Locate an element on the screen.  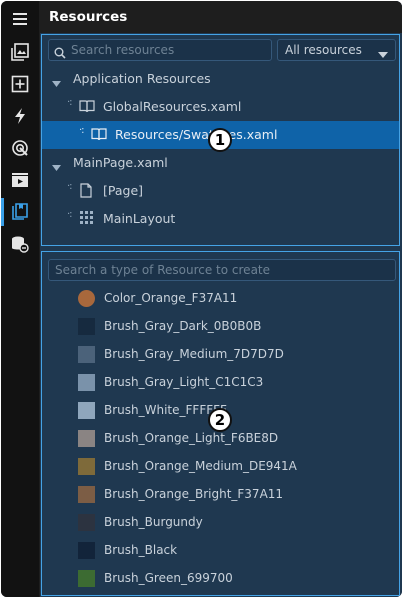
tree-item-label: GlobalResources.xaml is located at coordinates (172, 106).